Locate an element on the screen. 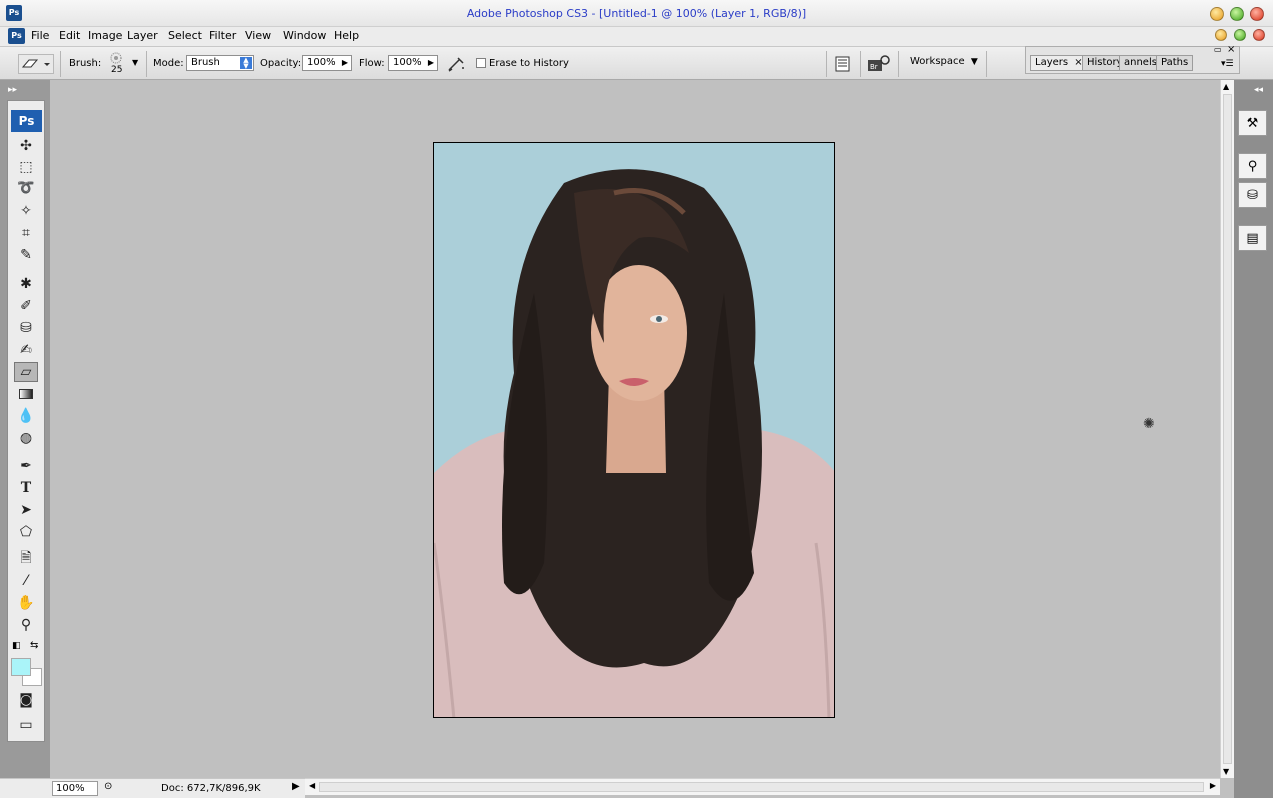 Image resolution: width=1273 pixels, height=798 pixels. panel-minimize-icon: ▭ is located at coordinates (1218, 49).